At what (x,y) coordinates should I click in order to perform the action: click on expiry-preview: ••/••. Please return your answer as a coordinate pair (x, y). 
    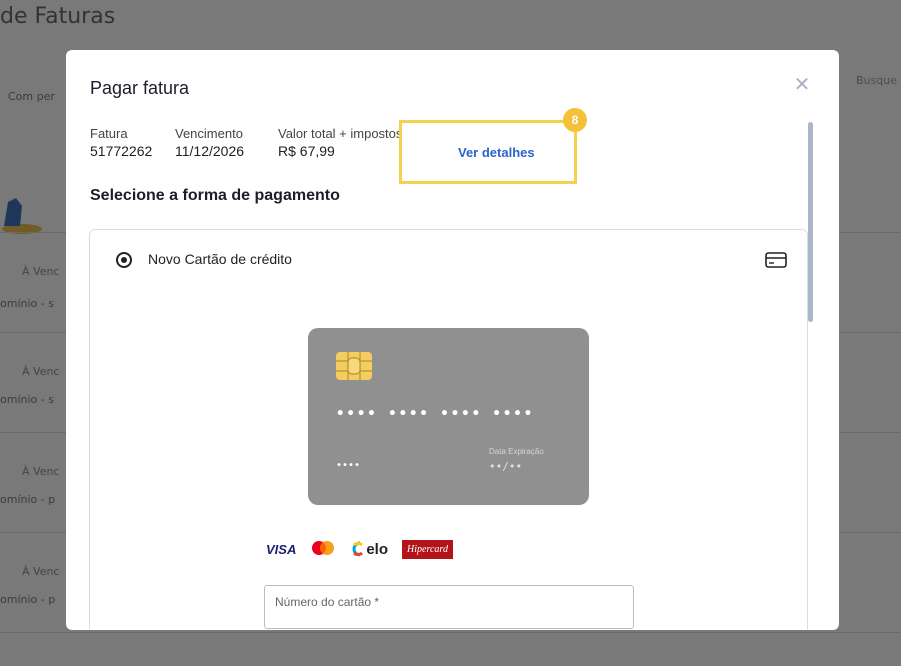
    Looking at the image, I should click on (506, 466).